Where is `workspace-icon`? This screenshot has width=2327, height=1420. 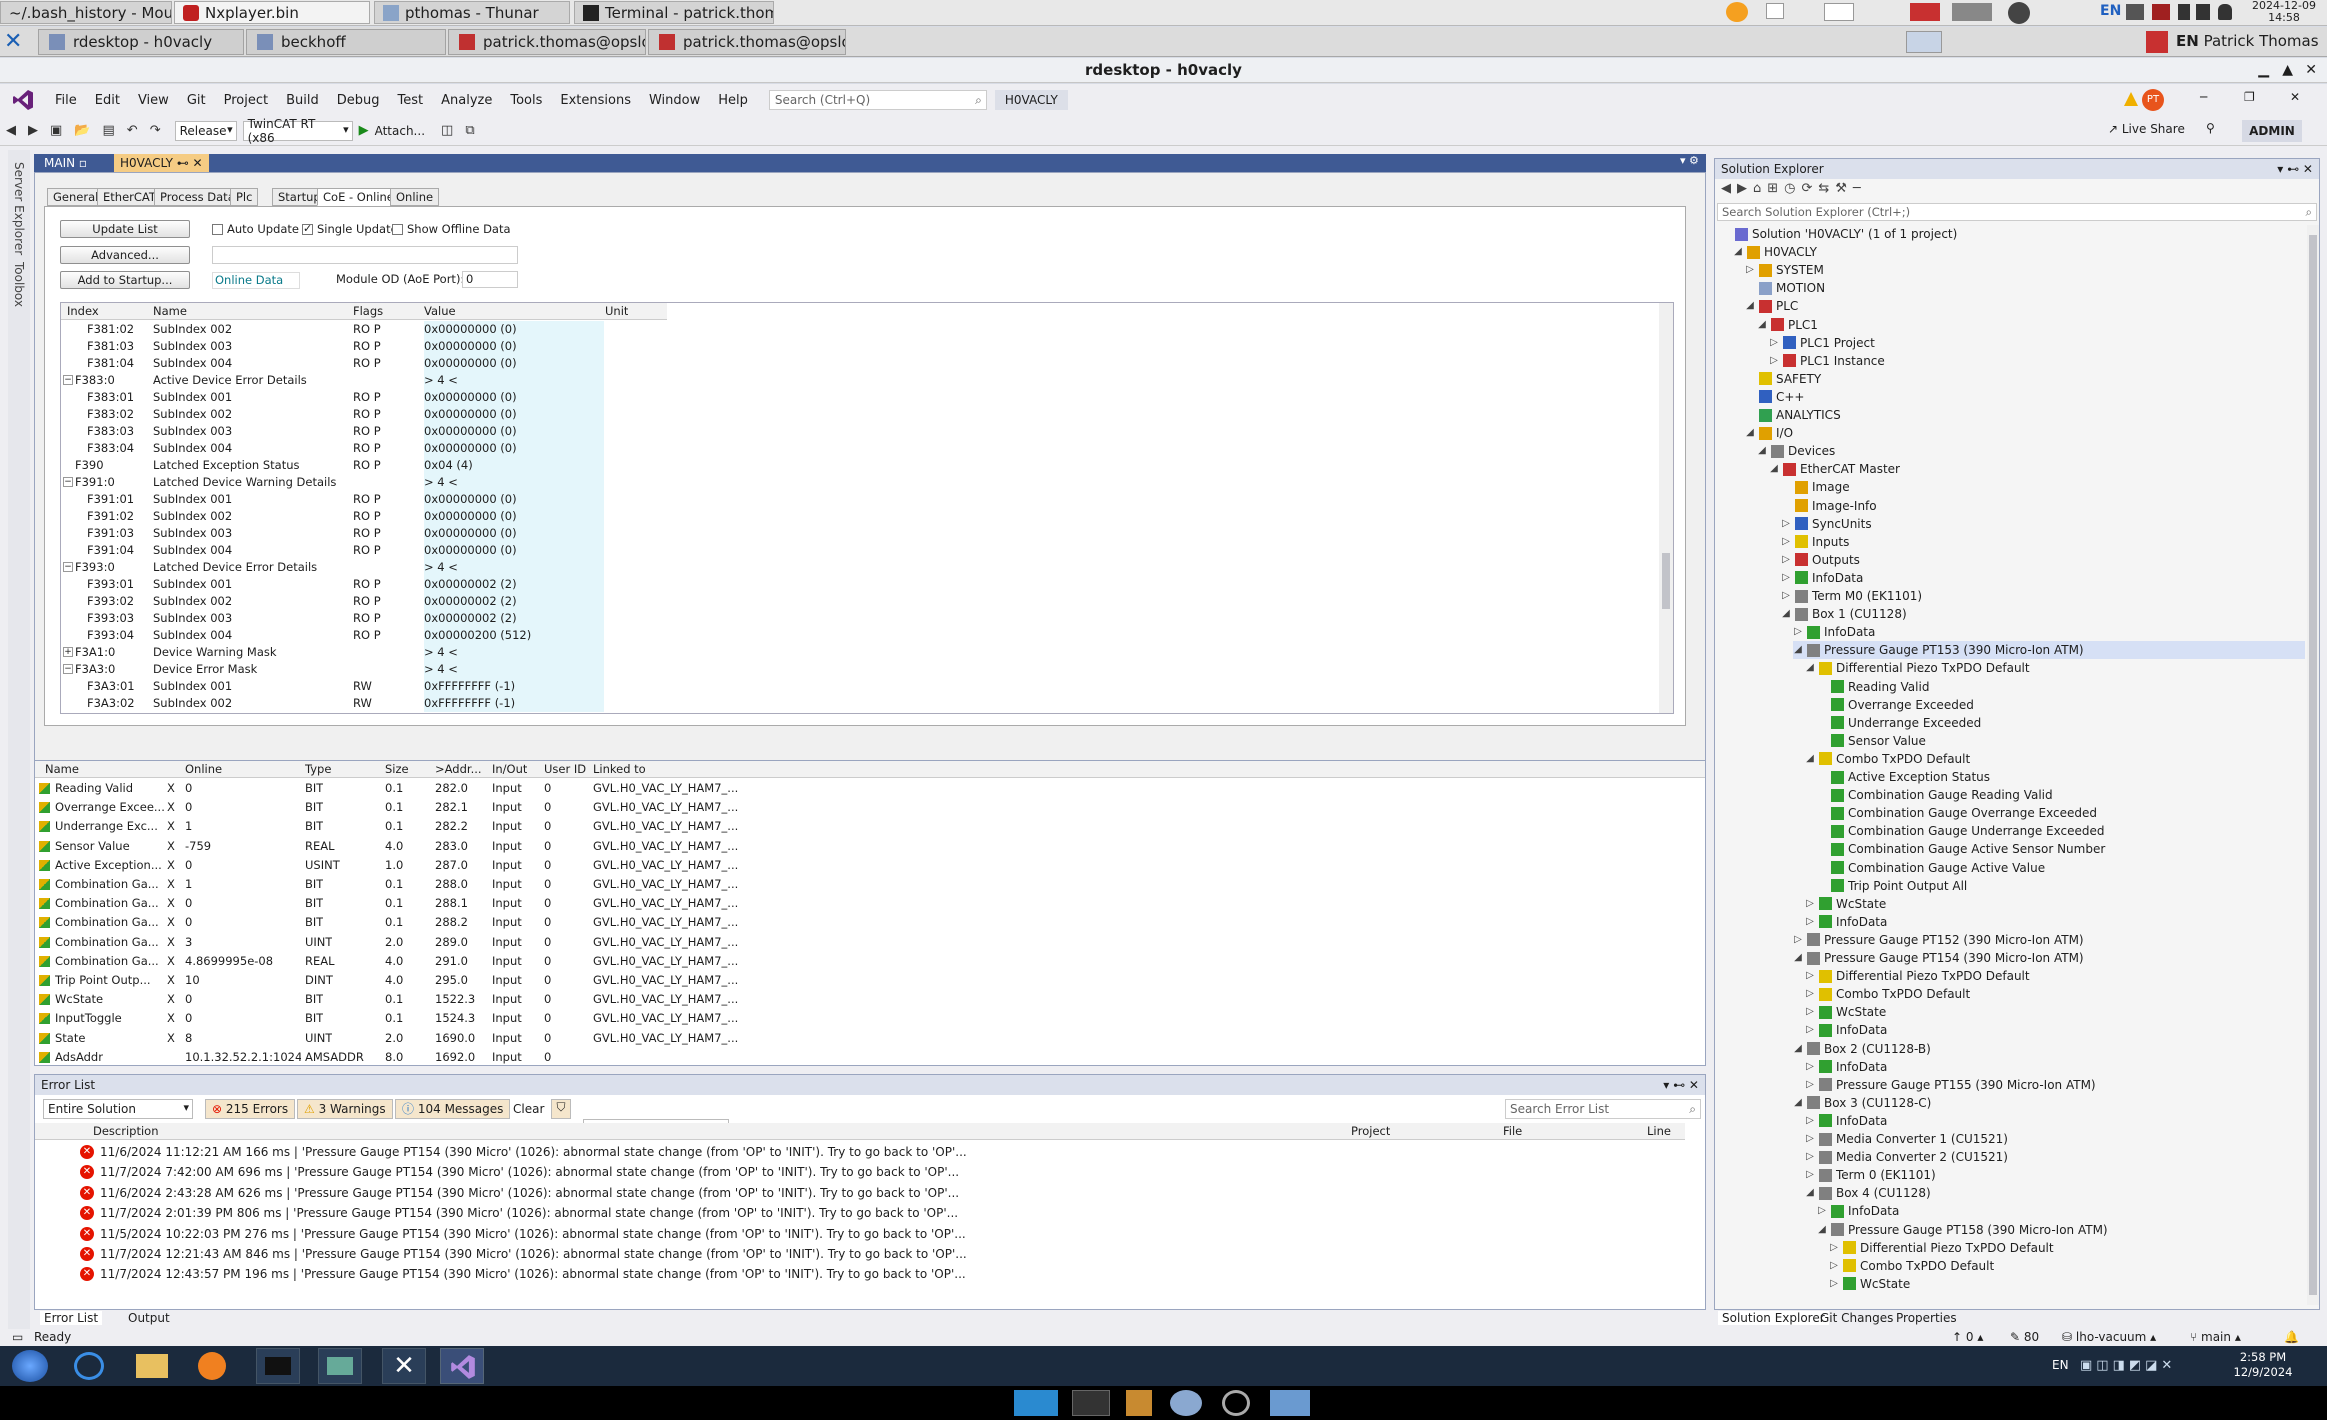
workspace-icon is located at coordinates (1972, 12).